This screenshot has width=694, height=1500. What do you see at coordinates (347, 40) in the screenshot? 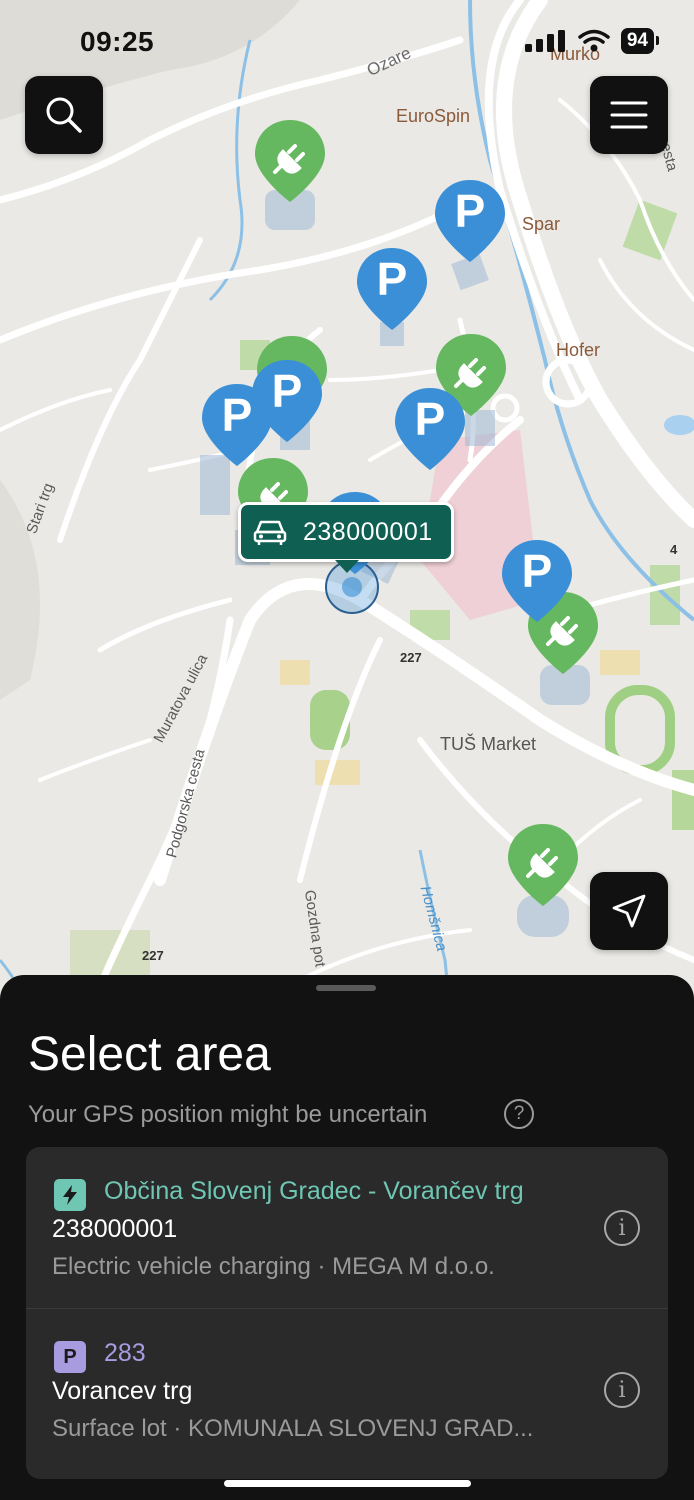
I see `status-bar: 09:25 94` at bounding box center [347, 40].